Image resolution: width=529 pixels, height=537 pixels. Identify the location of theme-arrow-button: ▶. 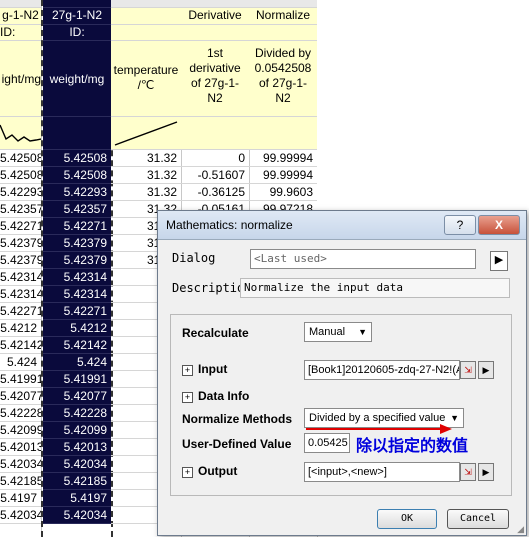
(499, 261).